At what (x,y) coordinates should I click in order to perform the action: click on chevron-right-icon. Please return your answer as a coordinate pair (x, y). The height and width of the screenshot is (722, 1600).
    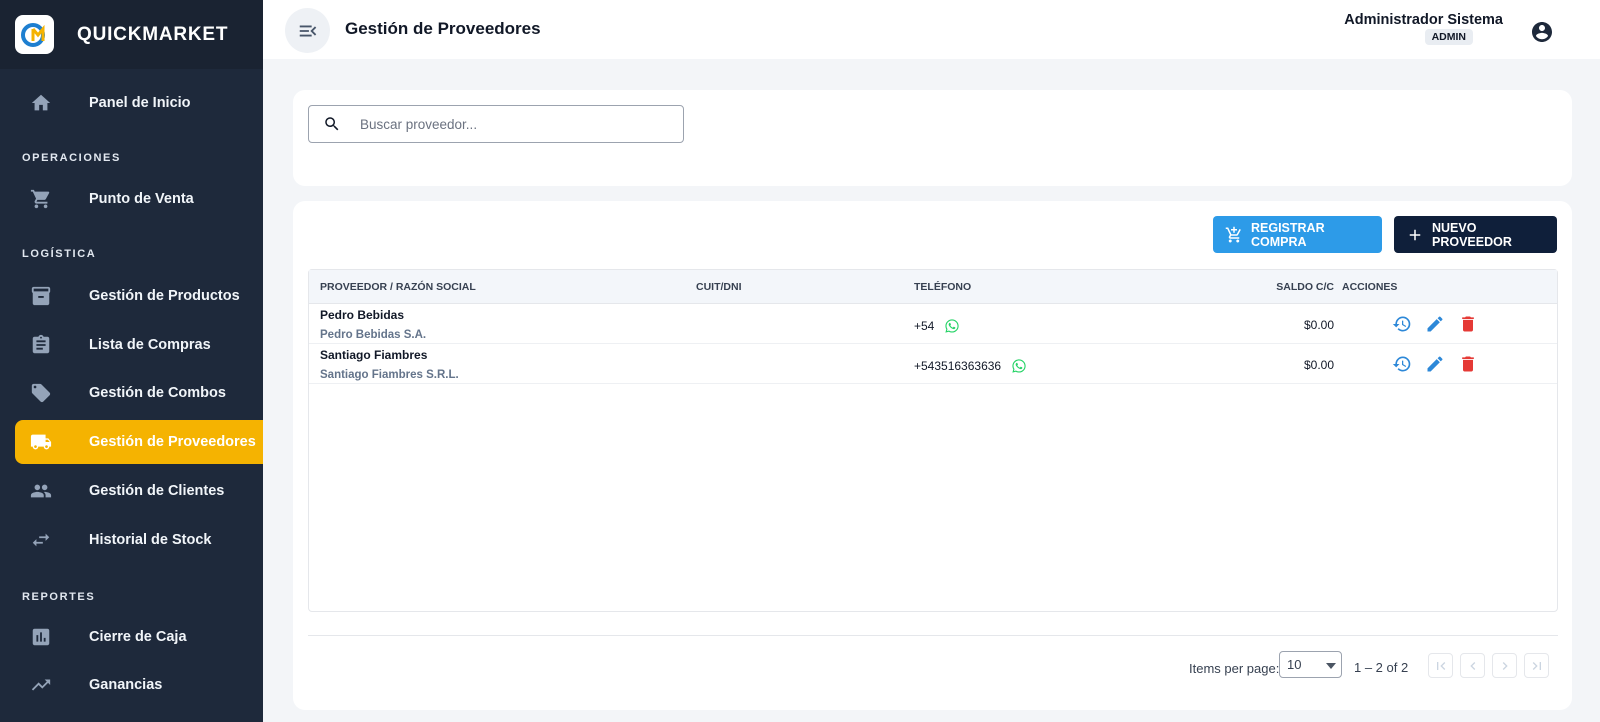
    Looking at the image, I should click on (1505, 666).